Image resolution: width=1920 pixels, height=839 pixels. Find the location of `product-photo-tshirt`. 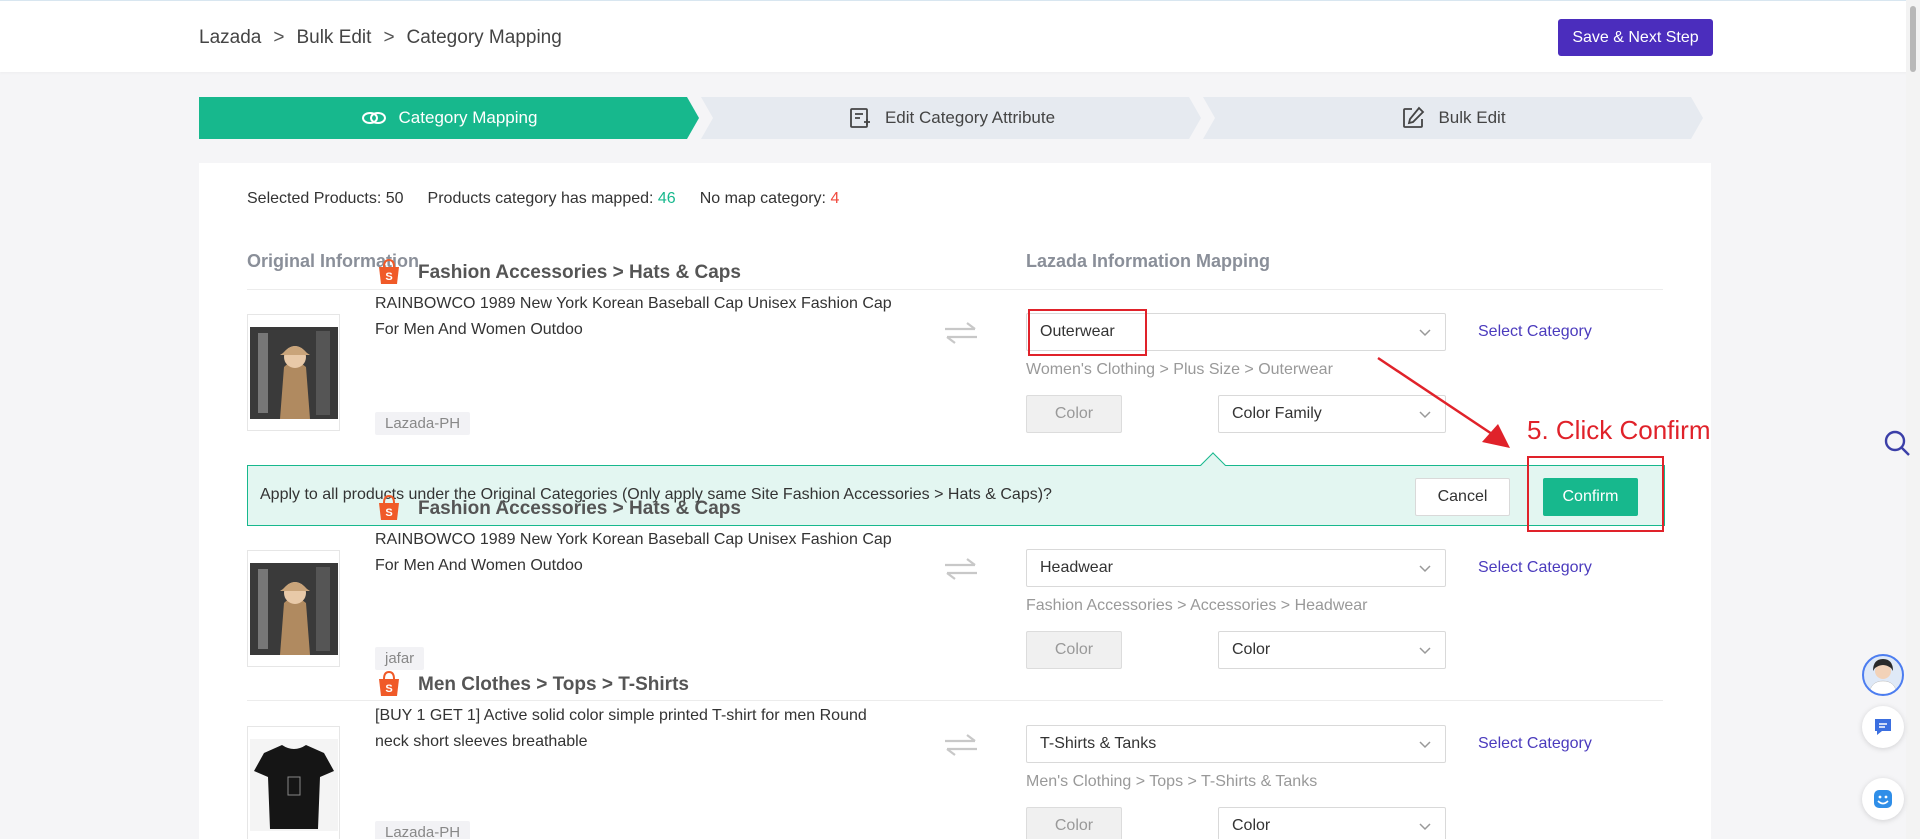

product-photo-tshirt is located at coordinates (293, 784).